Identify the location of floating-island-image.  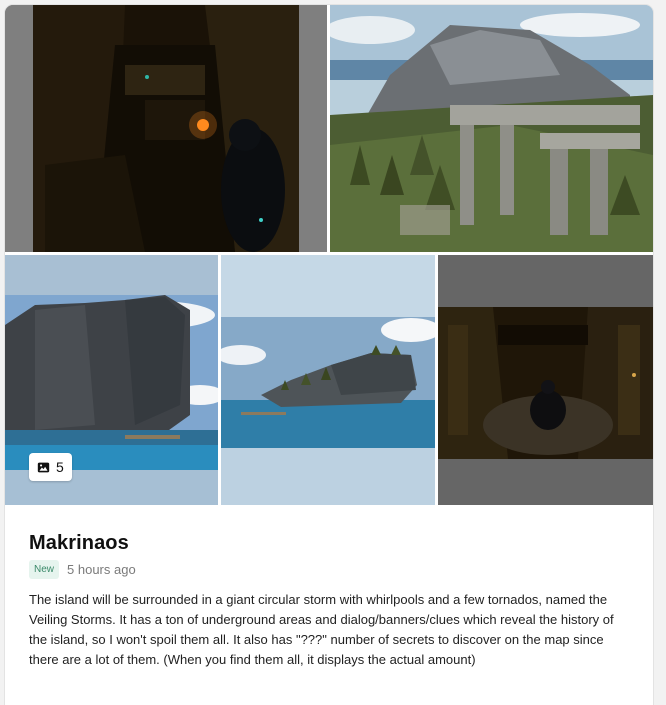
(328, 380).